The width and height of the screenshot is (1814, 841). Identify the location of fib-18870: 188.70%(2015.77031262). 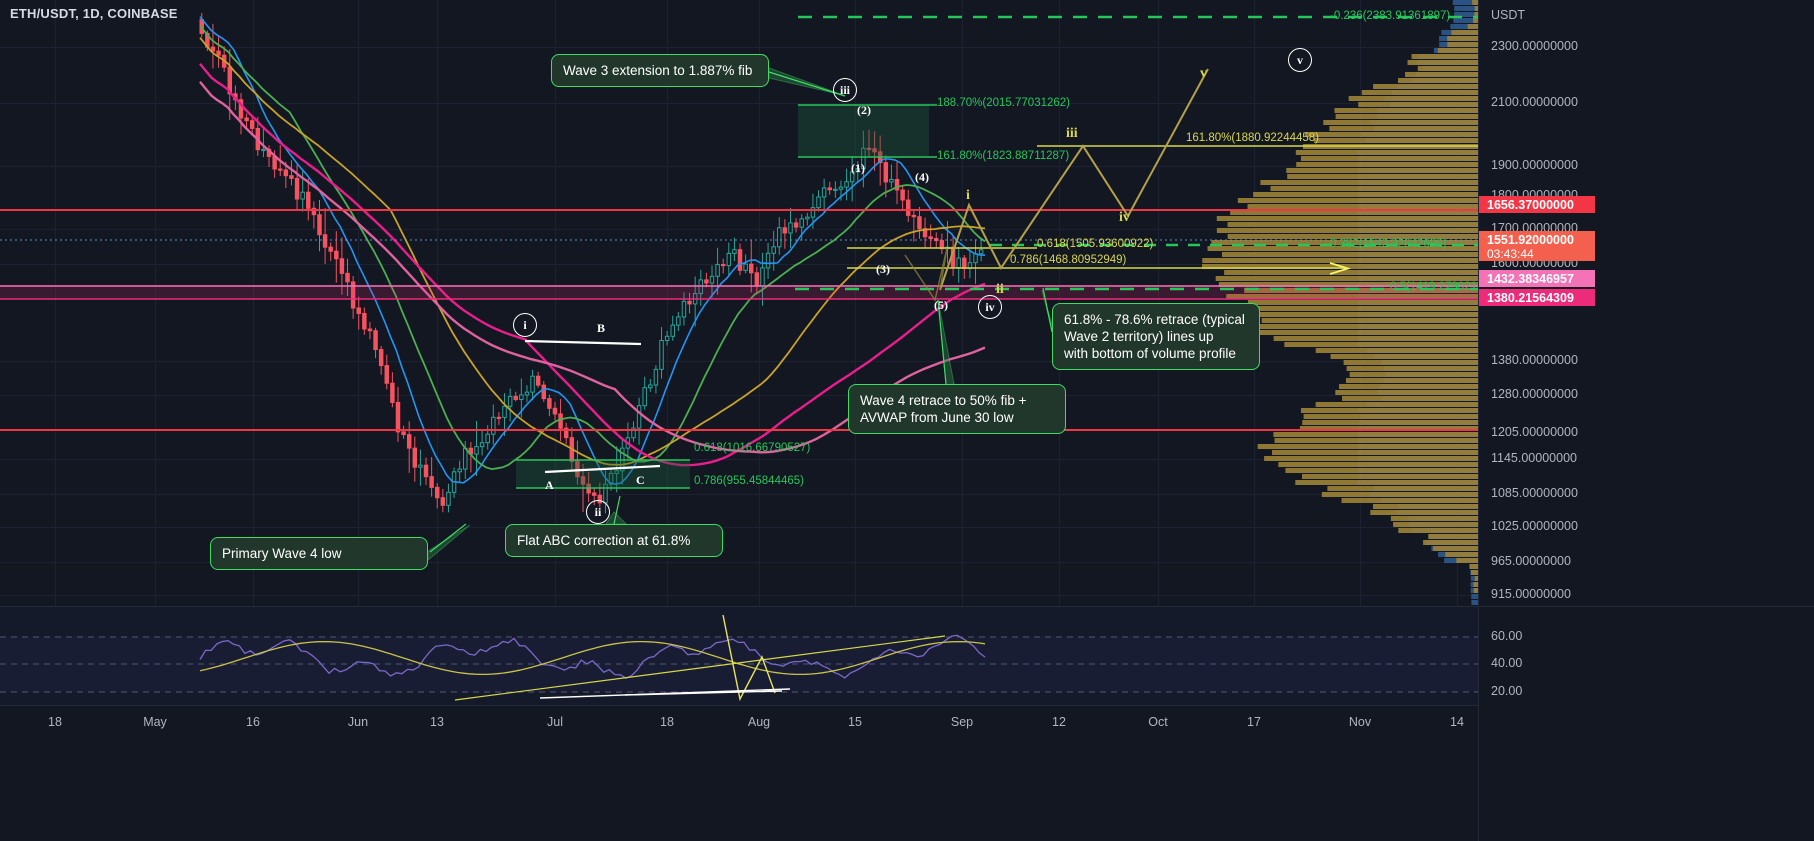
(1004, 103).